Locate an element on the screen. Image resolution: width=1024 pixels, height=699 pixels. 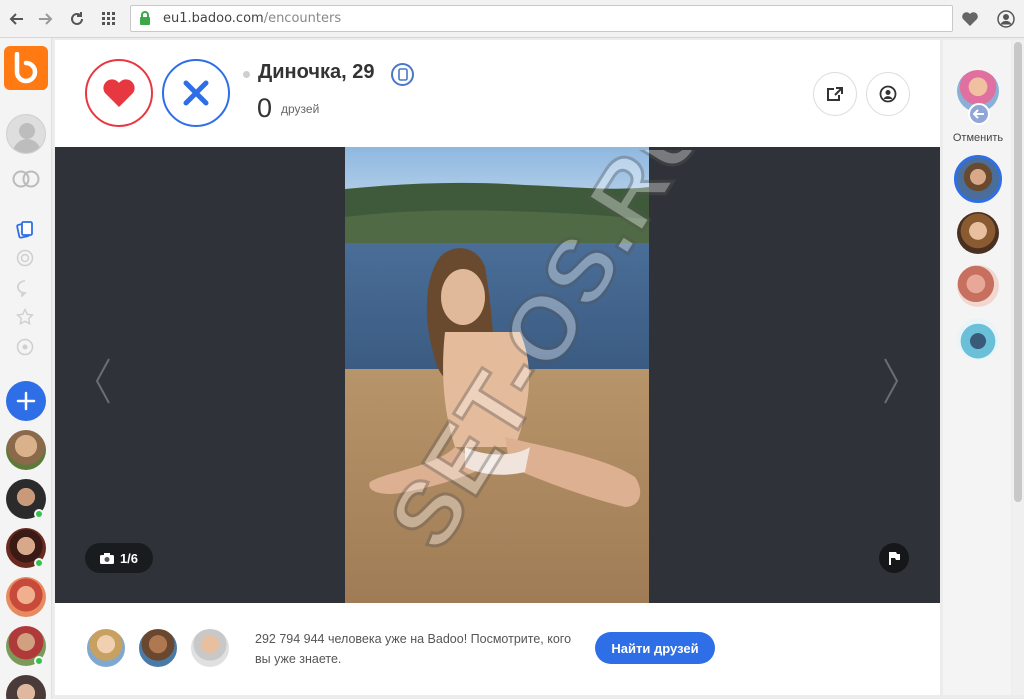
reload-icon is located at coordinates (77, 19).